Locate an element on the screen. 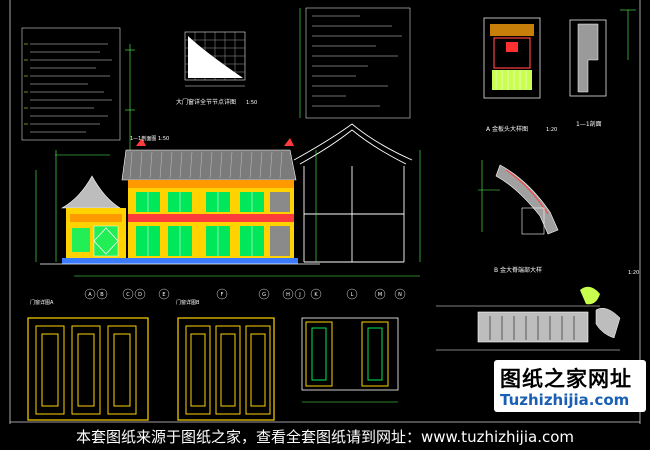 The image size is (650, 450). axis-label-e: E is located at coordinates (163, 295).